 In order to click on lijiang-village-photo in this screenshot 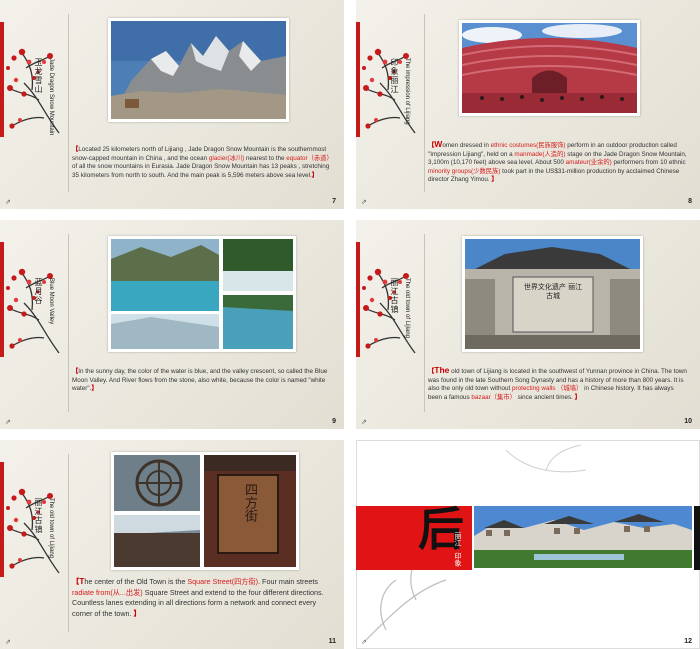, I will do `click(583, 537)`.